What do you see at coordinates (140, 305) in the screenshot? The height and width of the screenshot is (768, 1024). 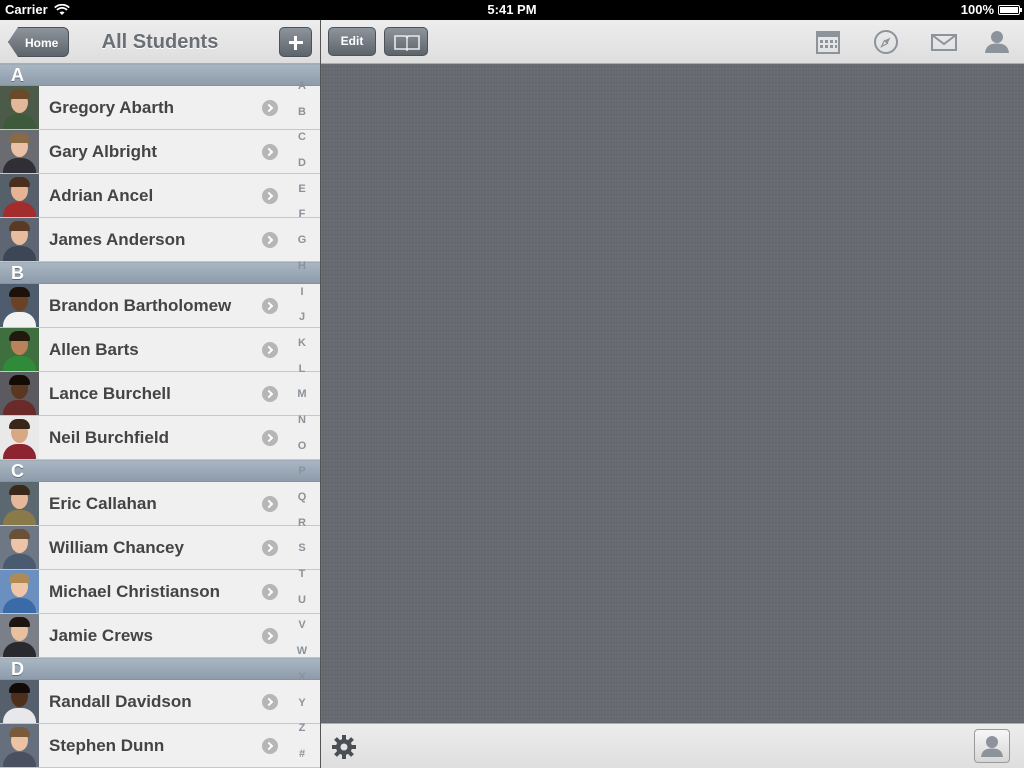 I see `student-name: Brandon Bartholomew` at bounding box center [140, 305].